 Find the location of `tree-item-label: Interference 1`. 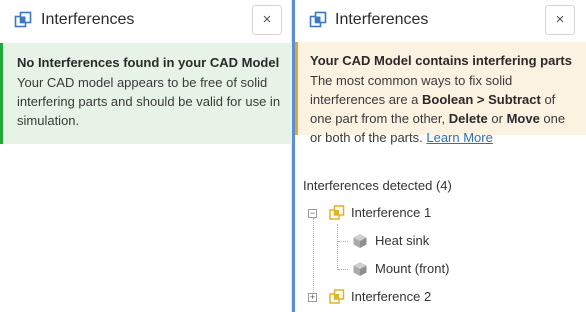

tree-item-label: Interference 1 is located at coordinates (391, 212).